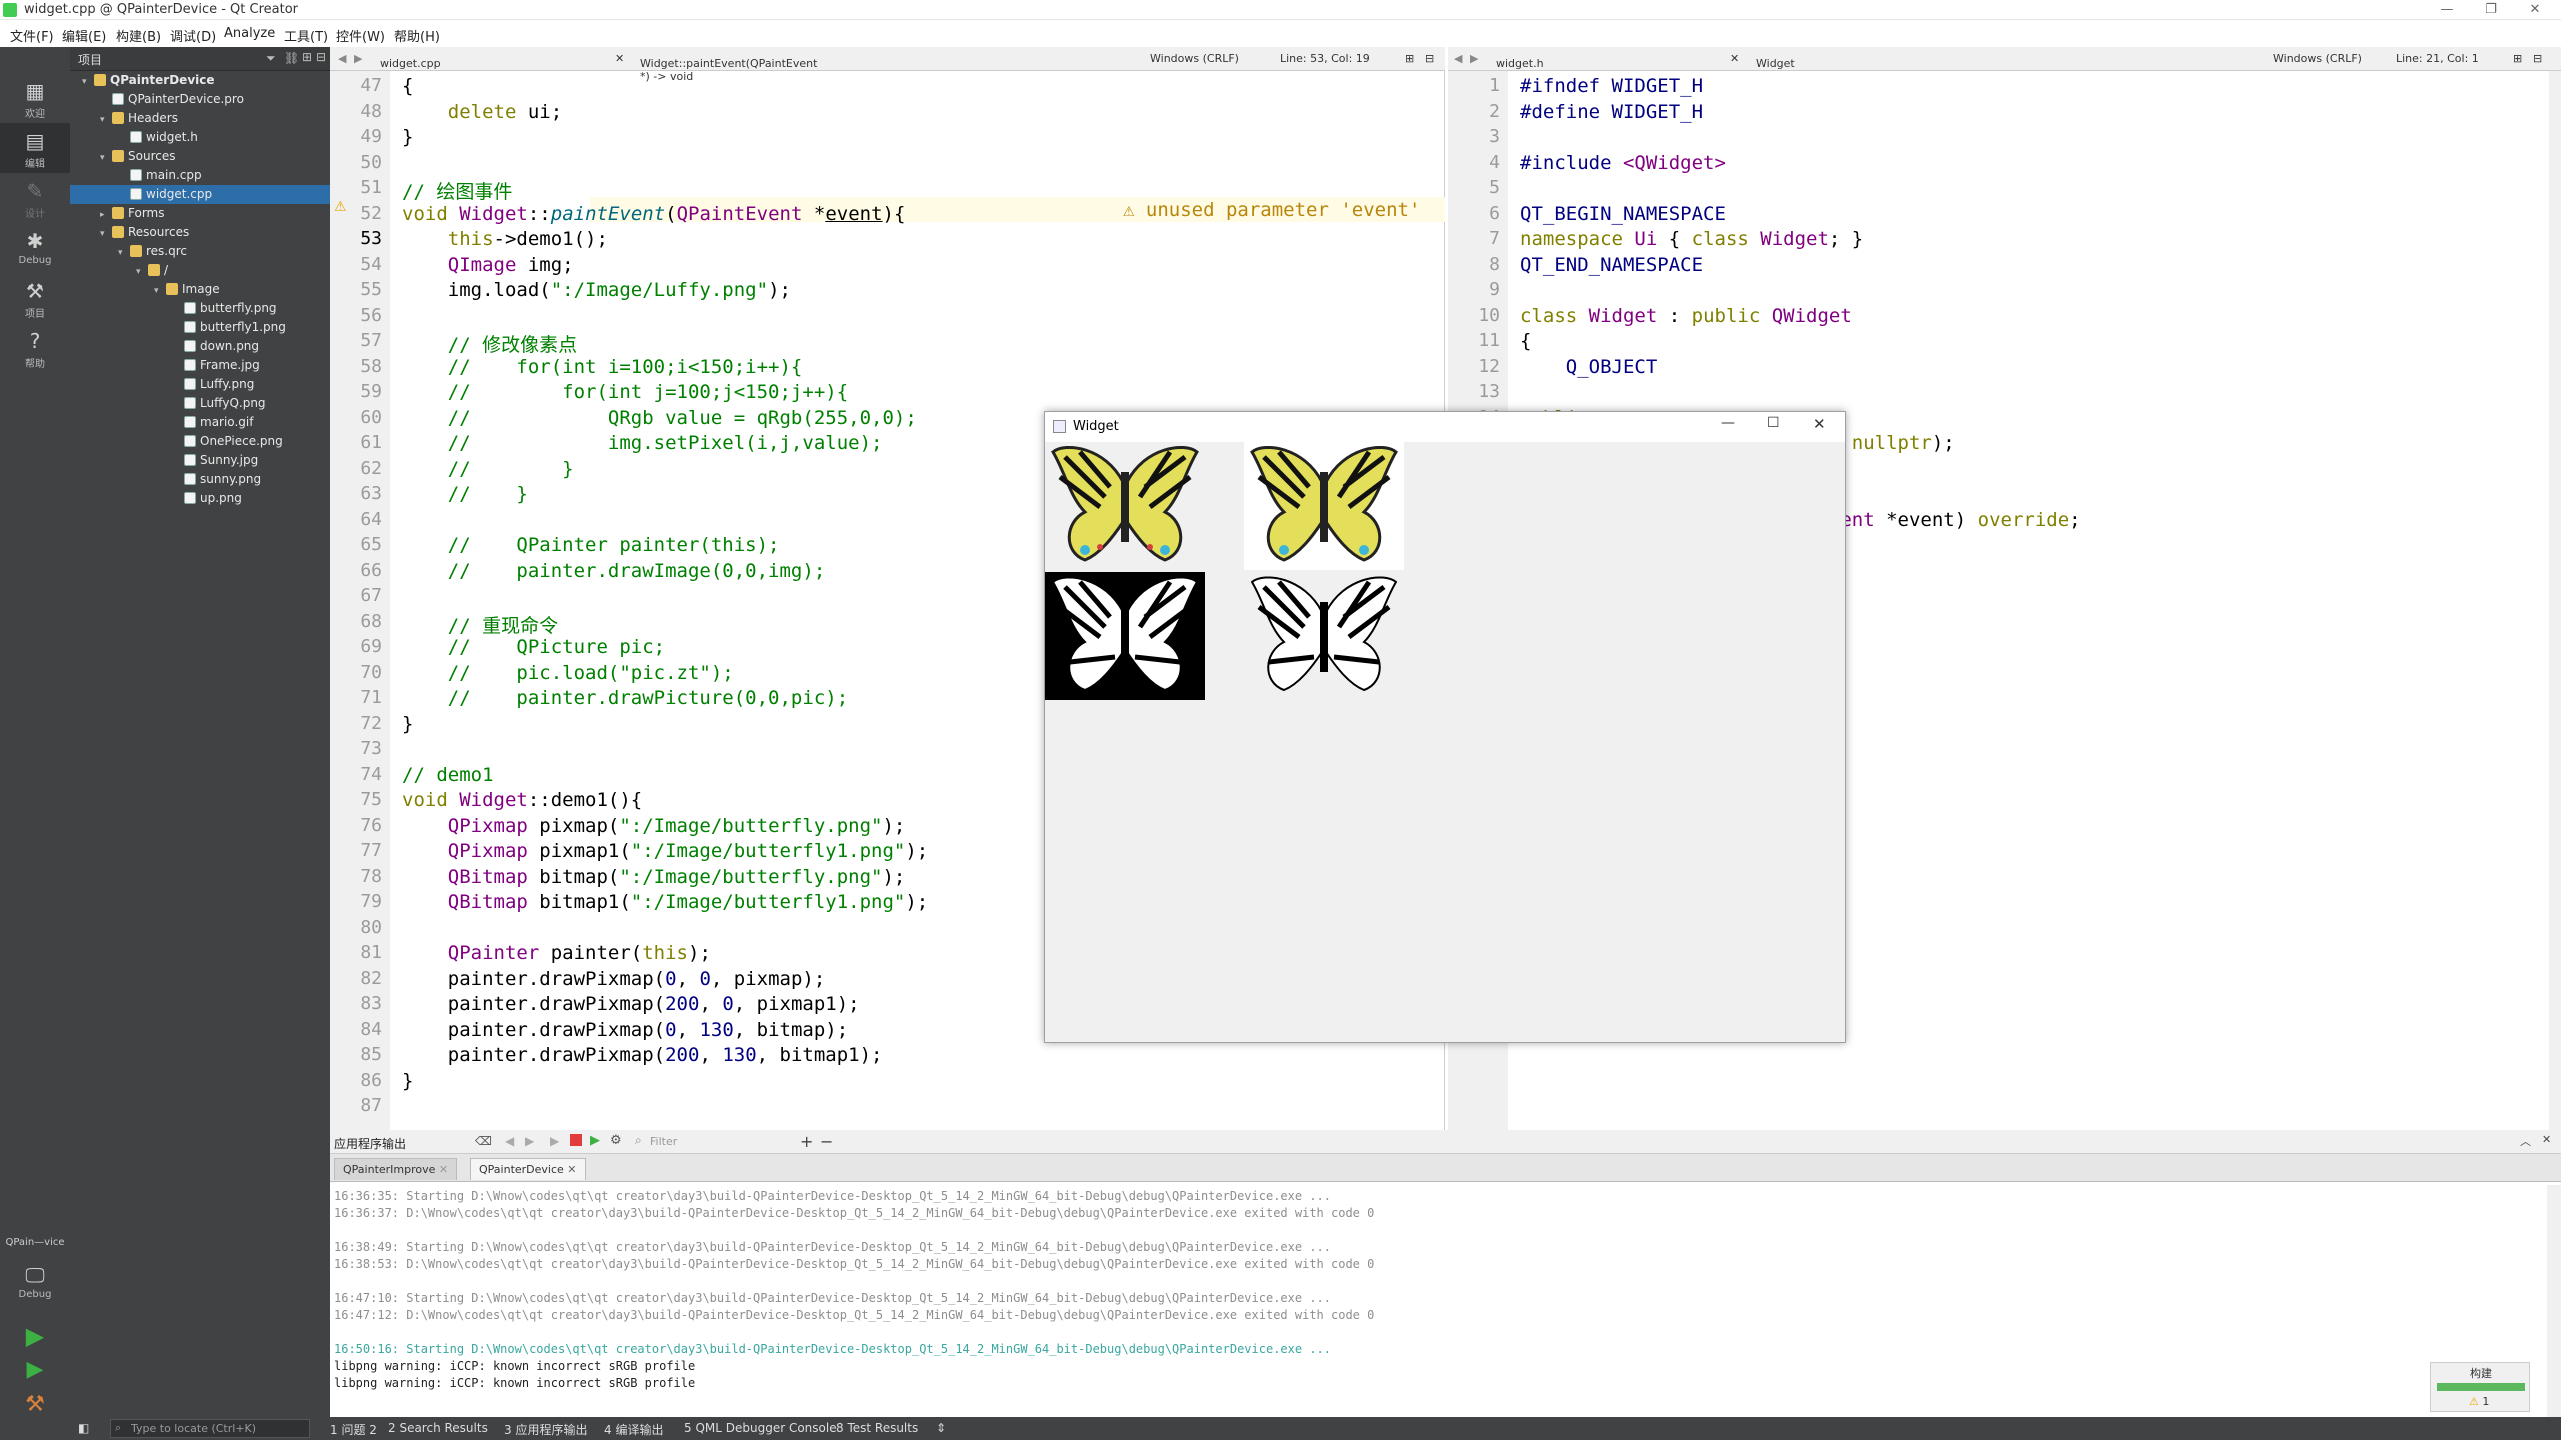  I want to click on tree-item: Luffy.png, so click(200, 384).